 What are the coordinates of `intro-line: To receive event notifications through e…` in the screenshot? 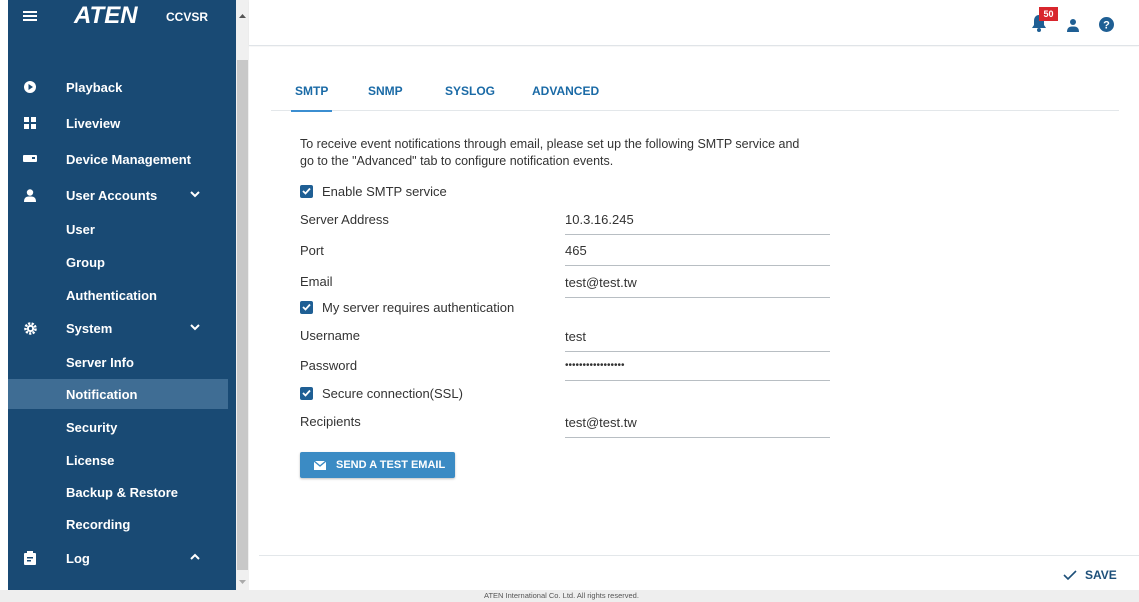 It's located at (550, 144).